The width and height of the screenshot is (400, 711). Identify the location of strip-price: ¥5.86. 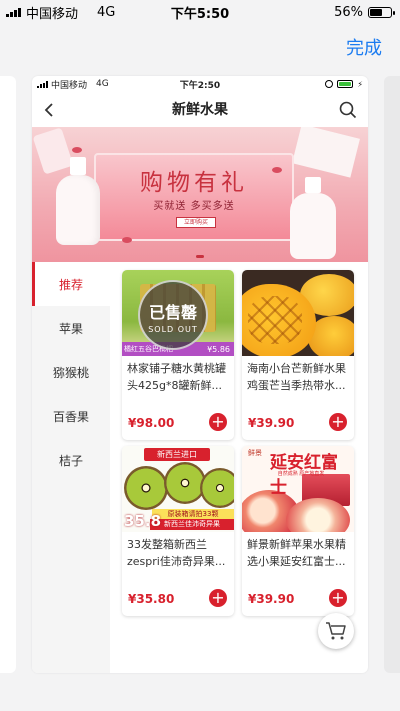
(218, 349).